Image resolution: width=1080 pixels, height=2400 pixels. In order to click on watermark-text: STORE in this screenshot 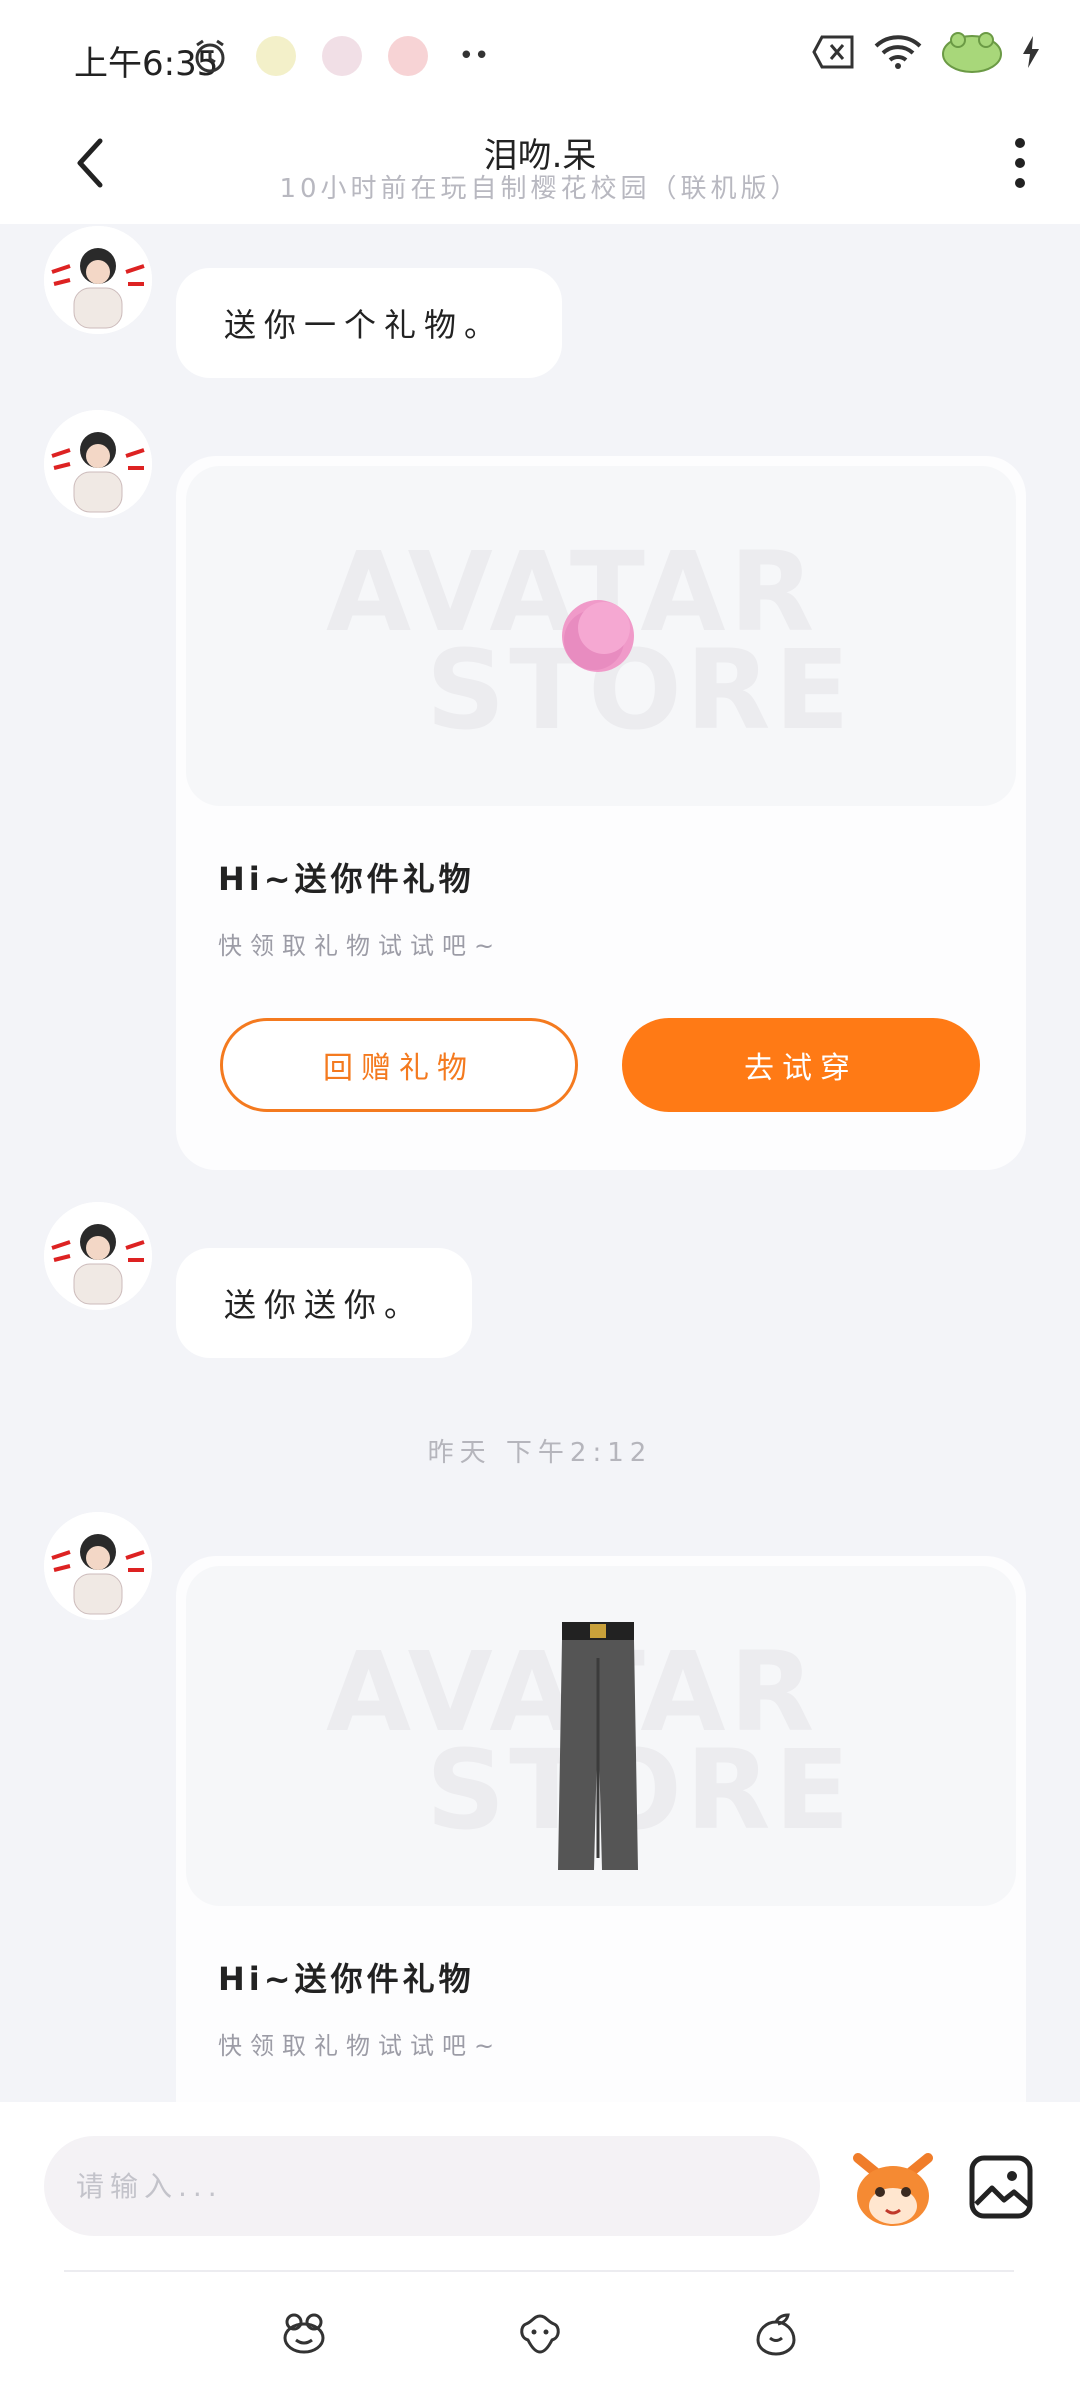, I will do `click(640, 690)`.